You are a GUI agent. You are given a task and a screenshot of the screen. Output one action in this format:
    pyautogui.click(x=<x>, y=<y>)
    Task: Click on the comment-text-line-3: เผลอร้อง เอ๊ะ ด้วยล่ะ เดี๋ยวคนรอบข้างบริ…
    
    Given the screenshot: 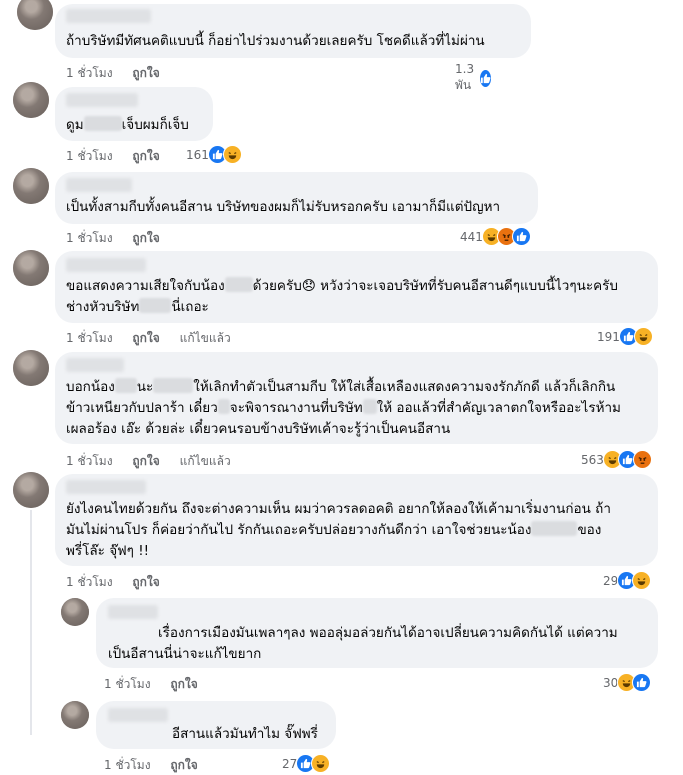 What is the action you would take?
    pyautogui.click(x=258, y=429)
    